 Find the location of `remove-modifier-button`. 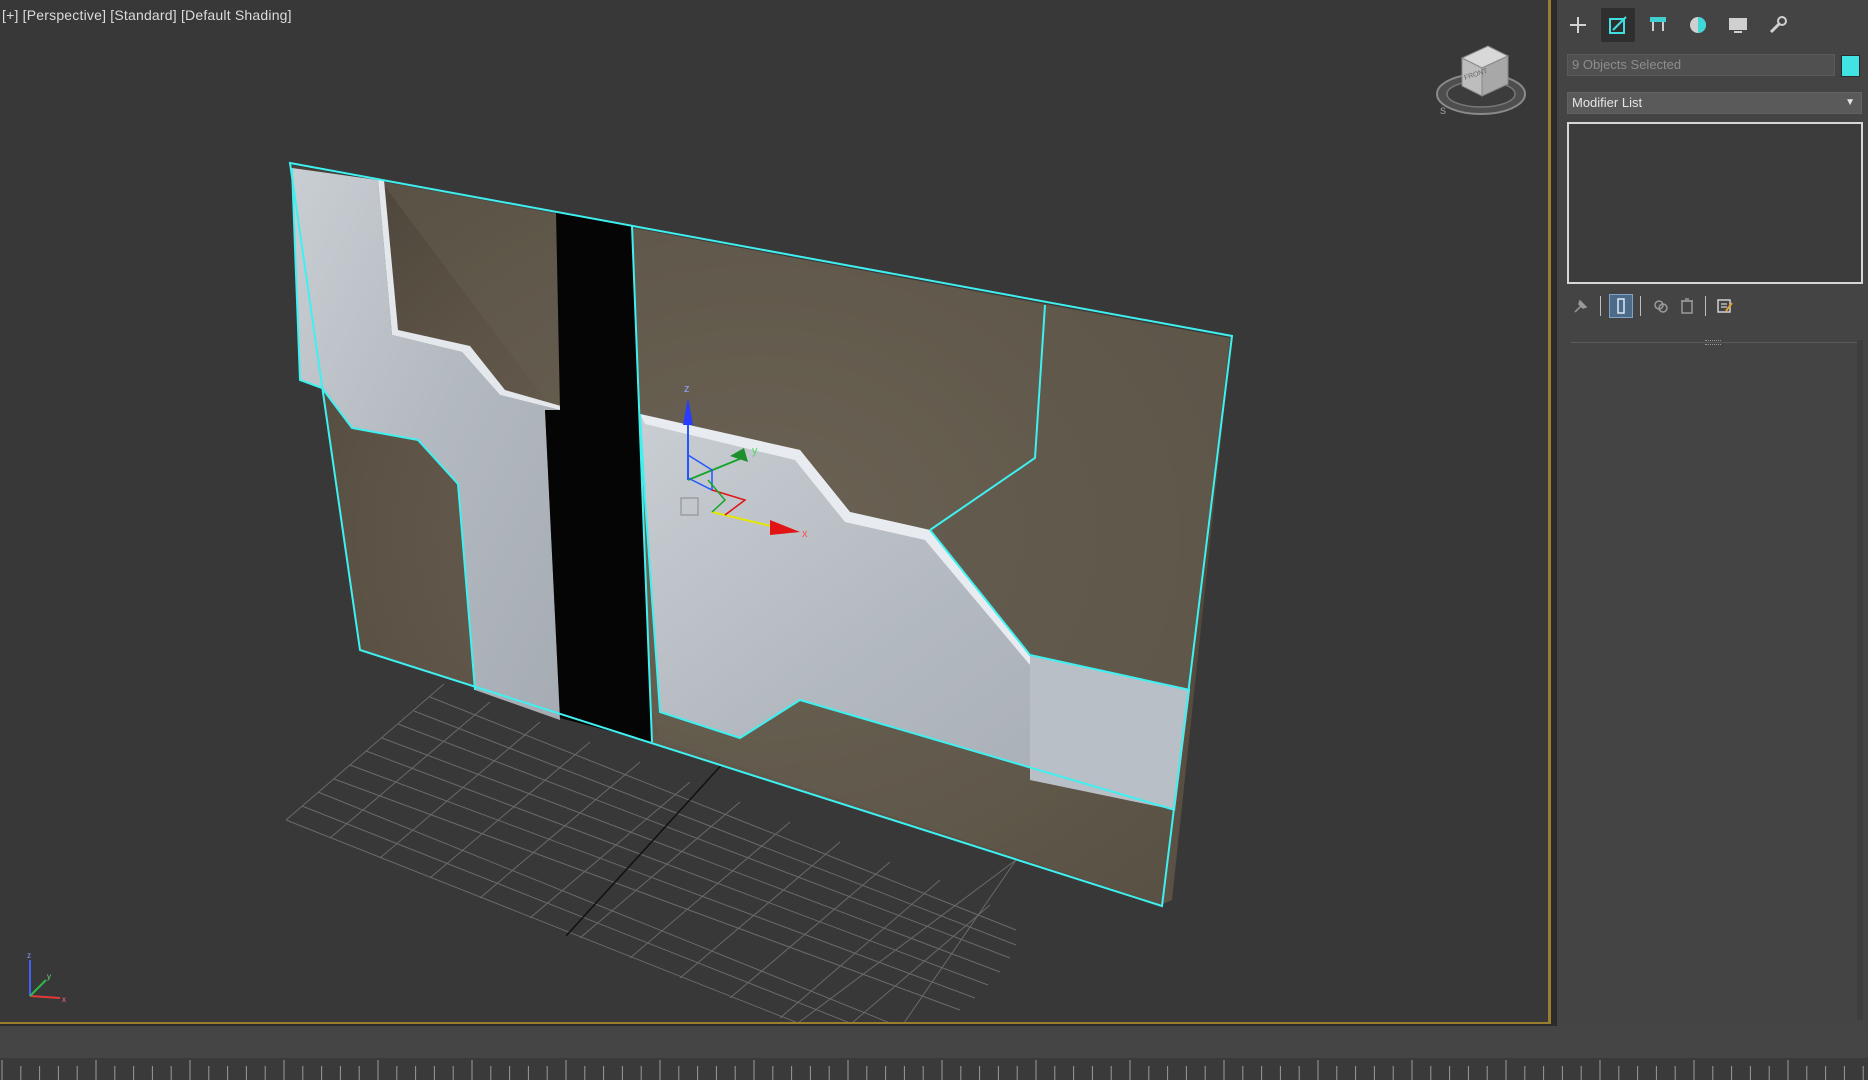

remove-modifier-button is located at coordinates (1687, 306).